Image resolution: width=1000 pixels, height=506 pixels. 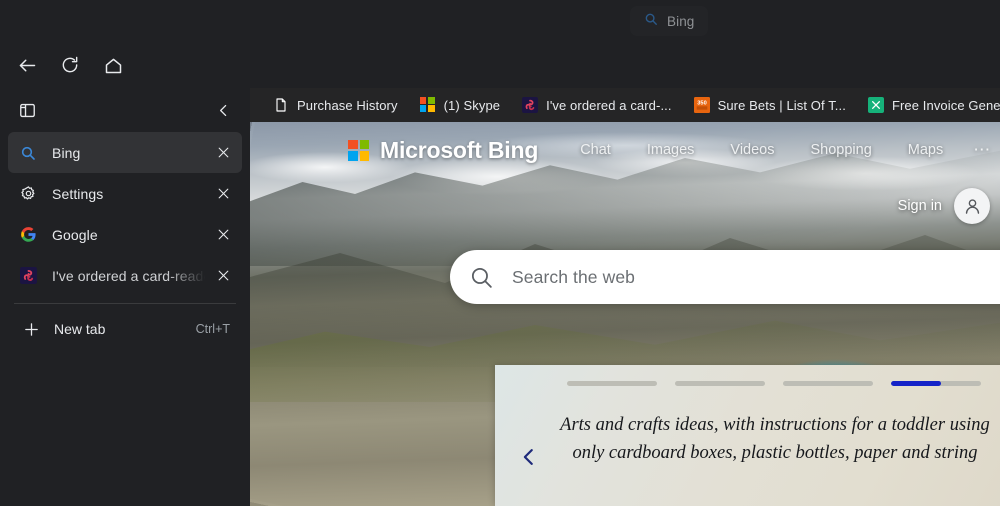 What do you see at coordinates (774, 383) in the screenshot?
I see `progress-indicator` at bounding box center [774, 383].